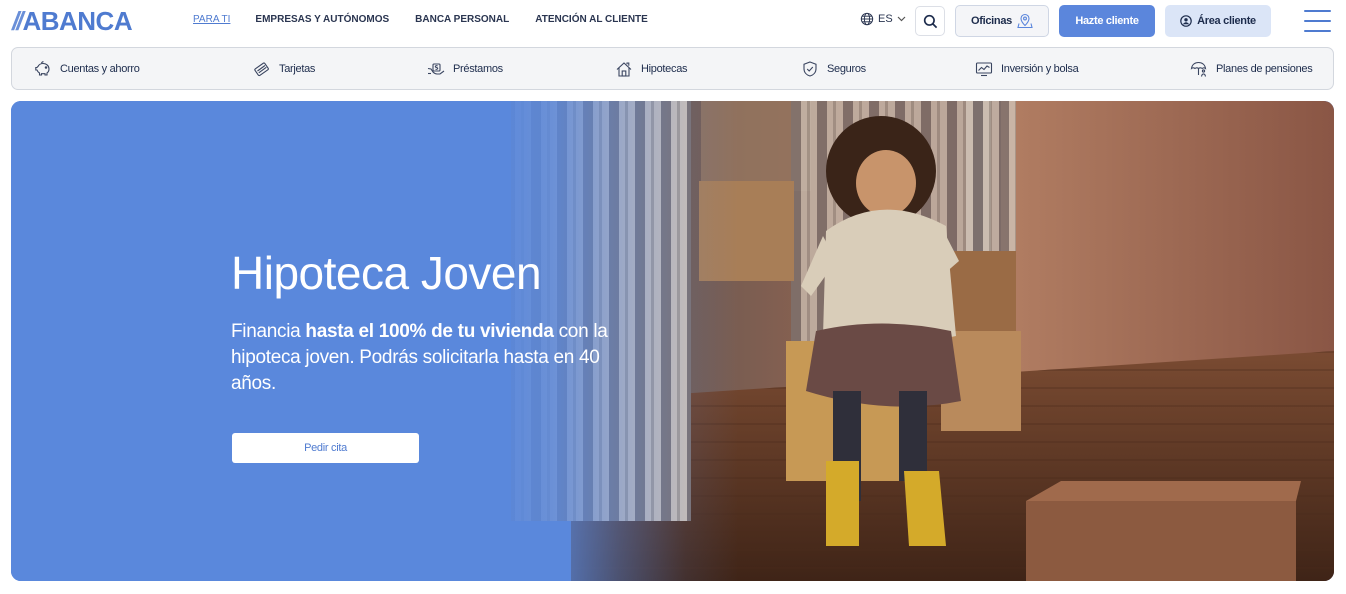  I want to click on product-cuentas-ahorro: Cuentas y ahorro, so click(87, 68).